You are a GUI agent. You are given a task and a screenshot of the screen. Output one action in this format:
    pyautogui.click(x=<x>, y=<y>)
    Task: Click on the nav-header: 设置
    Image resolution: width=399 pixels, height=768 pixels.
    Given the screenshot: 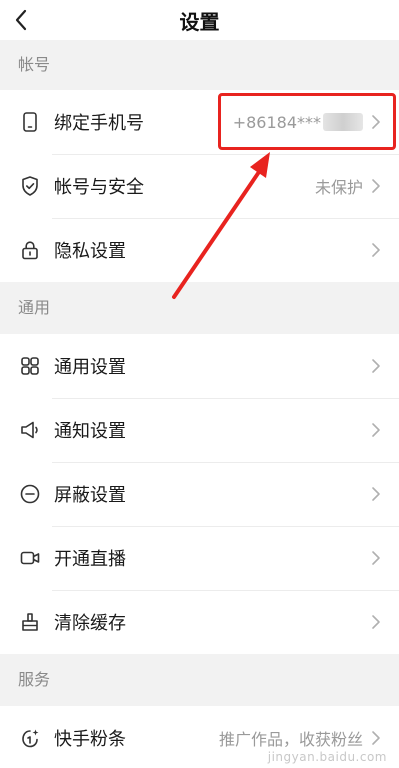 What is the action you would take?
    pyautogui.click(x=199, y=20)
    